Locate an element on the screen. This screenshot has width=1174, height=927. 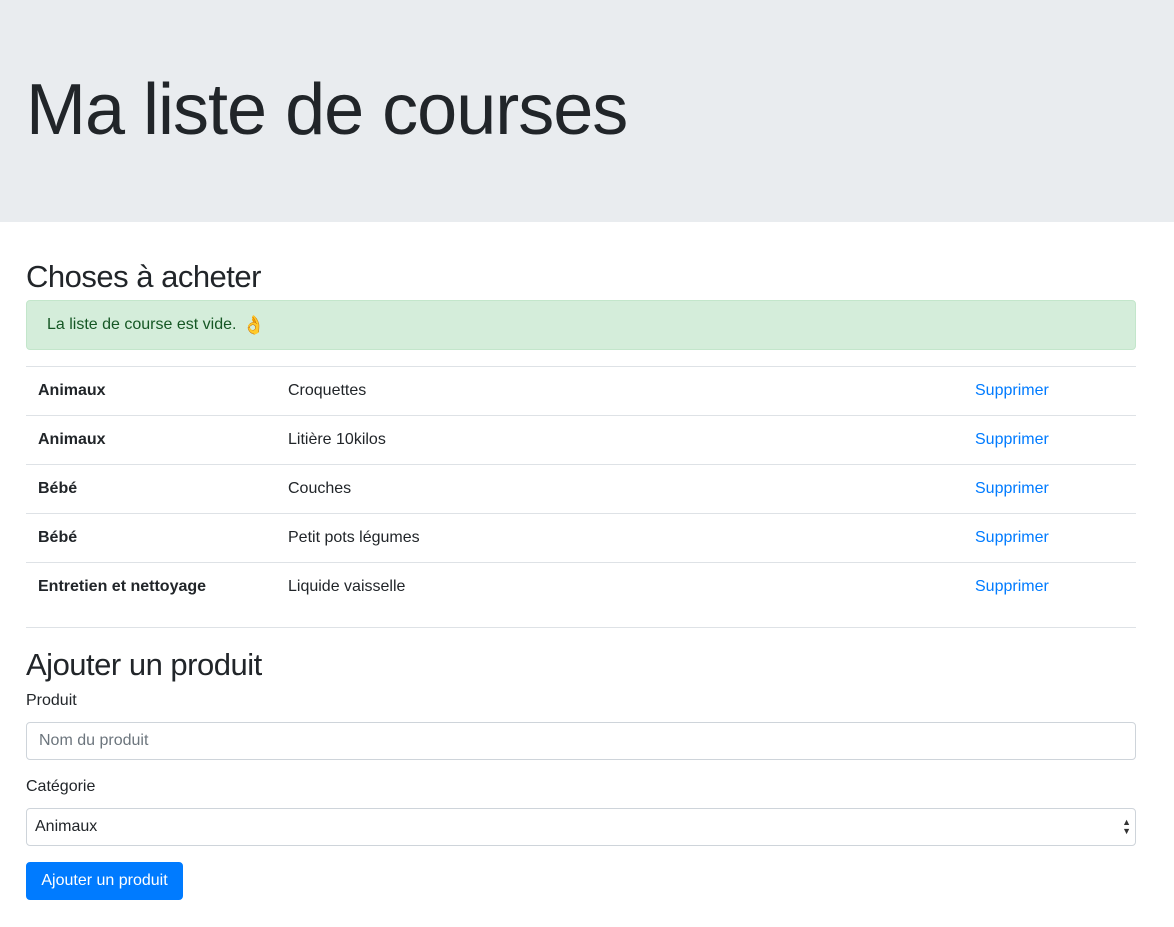
product-name-input is located at coordinates (581, 741).